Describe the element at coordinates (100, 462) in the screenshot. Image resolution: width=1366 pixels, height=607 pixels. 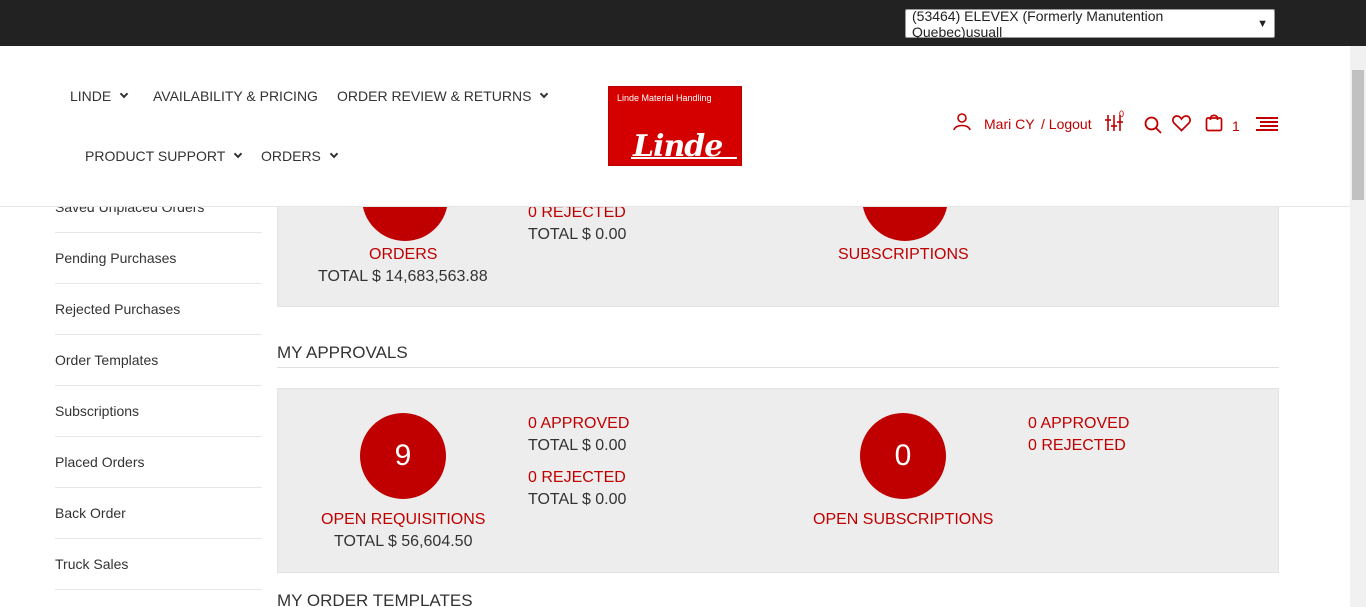
I see `sidebar-item-label: Placed Orders` at that location.